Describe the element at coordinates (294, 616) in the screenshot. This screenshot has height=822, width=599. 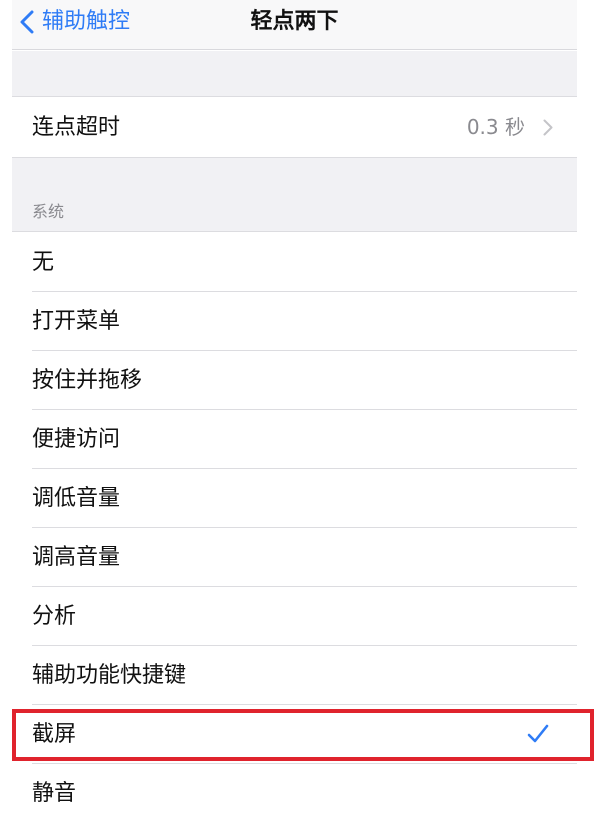
I see `action-row: 分析` at that location.